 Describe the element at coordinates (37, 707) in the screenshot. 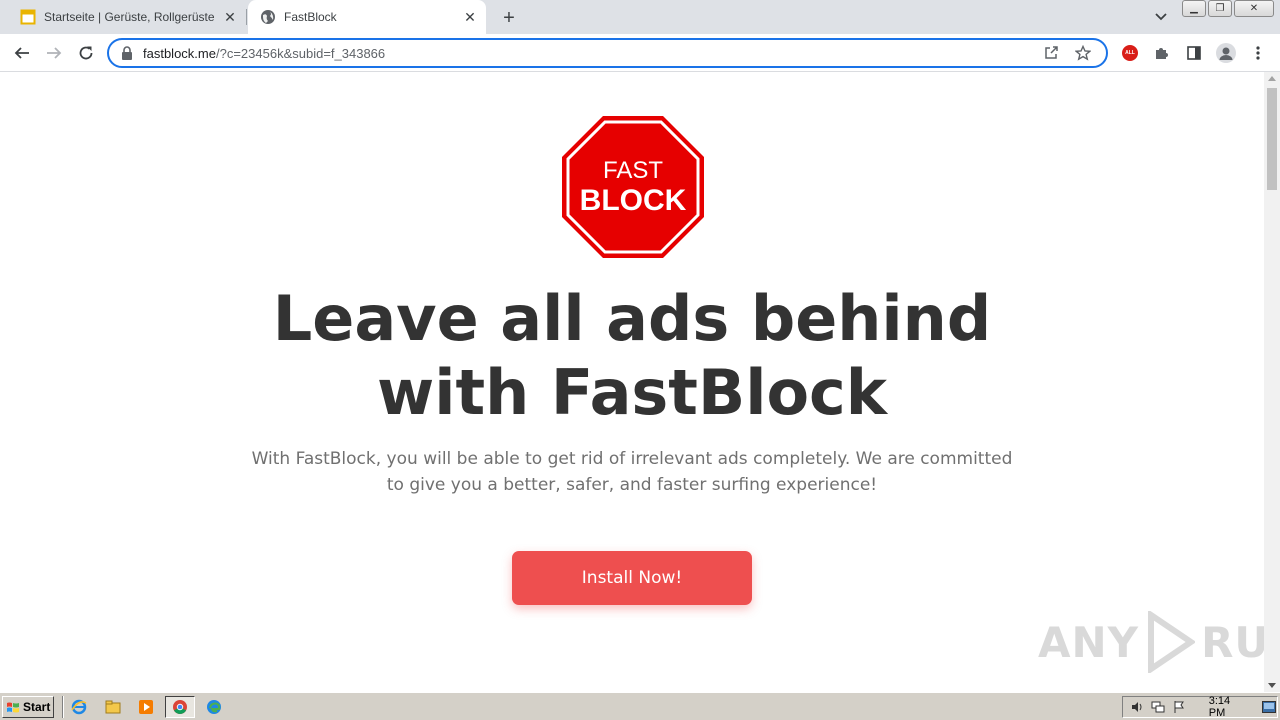

I see `start-label: Start` at that location.